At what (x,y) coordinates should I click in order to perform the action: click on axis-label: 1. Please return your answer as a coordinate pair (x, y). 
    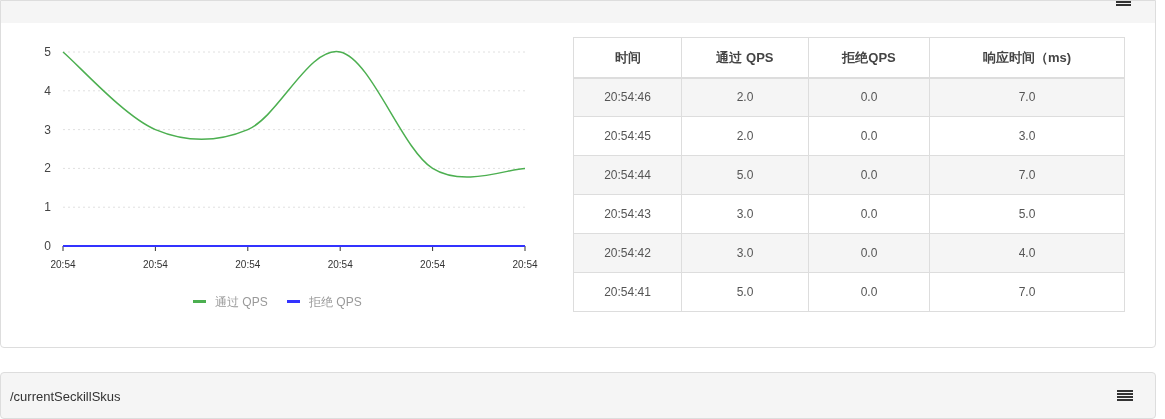
    Looking at the image, I should click on (47, 207).